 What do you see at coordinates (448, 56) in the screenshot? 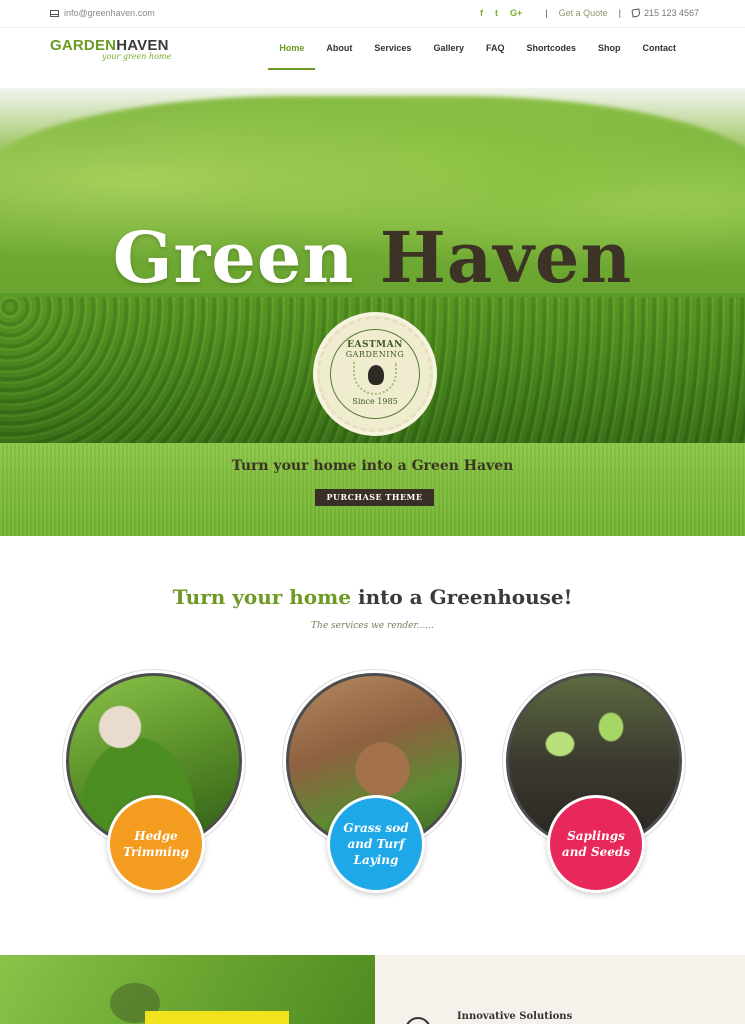
I see `nav-item-gallery: Gallery` at bounding box center [448, 56].